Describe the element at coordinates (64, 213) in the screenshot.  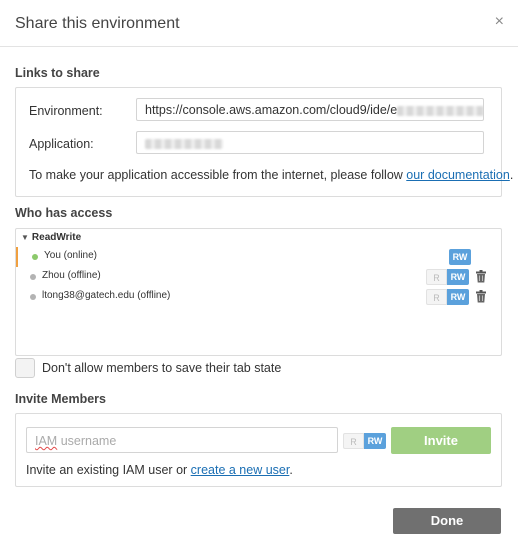
I see `access-section-title: Who has access` at that location.